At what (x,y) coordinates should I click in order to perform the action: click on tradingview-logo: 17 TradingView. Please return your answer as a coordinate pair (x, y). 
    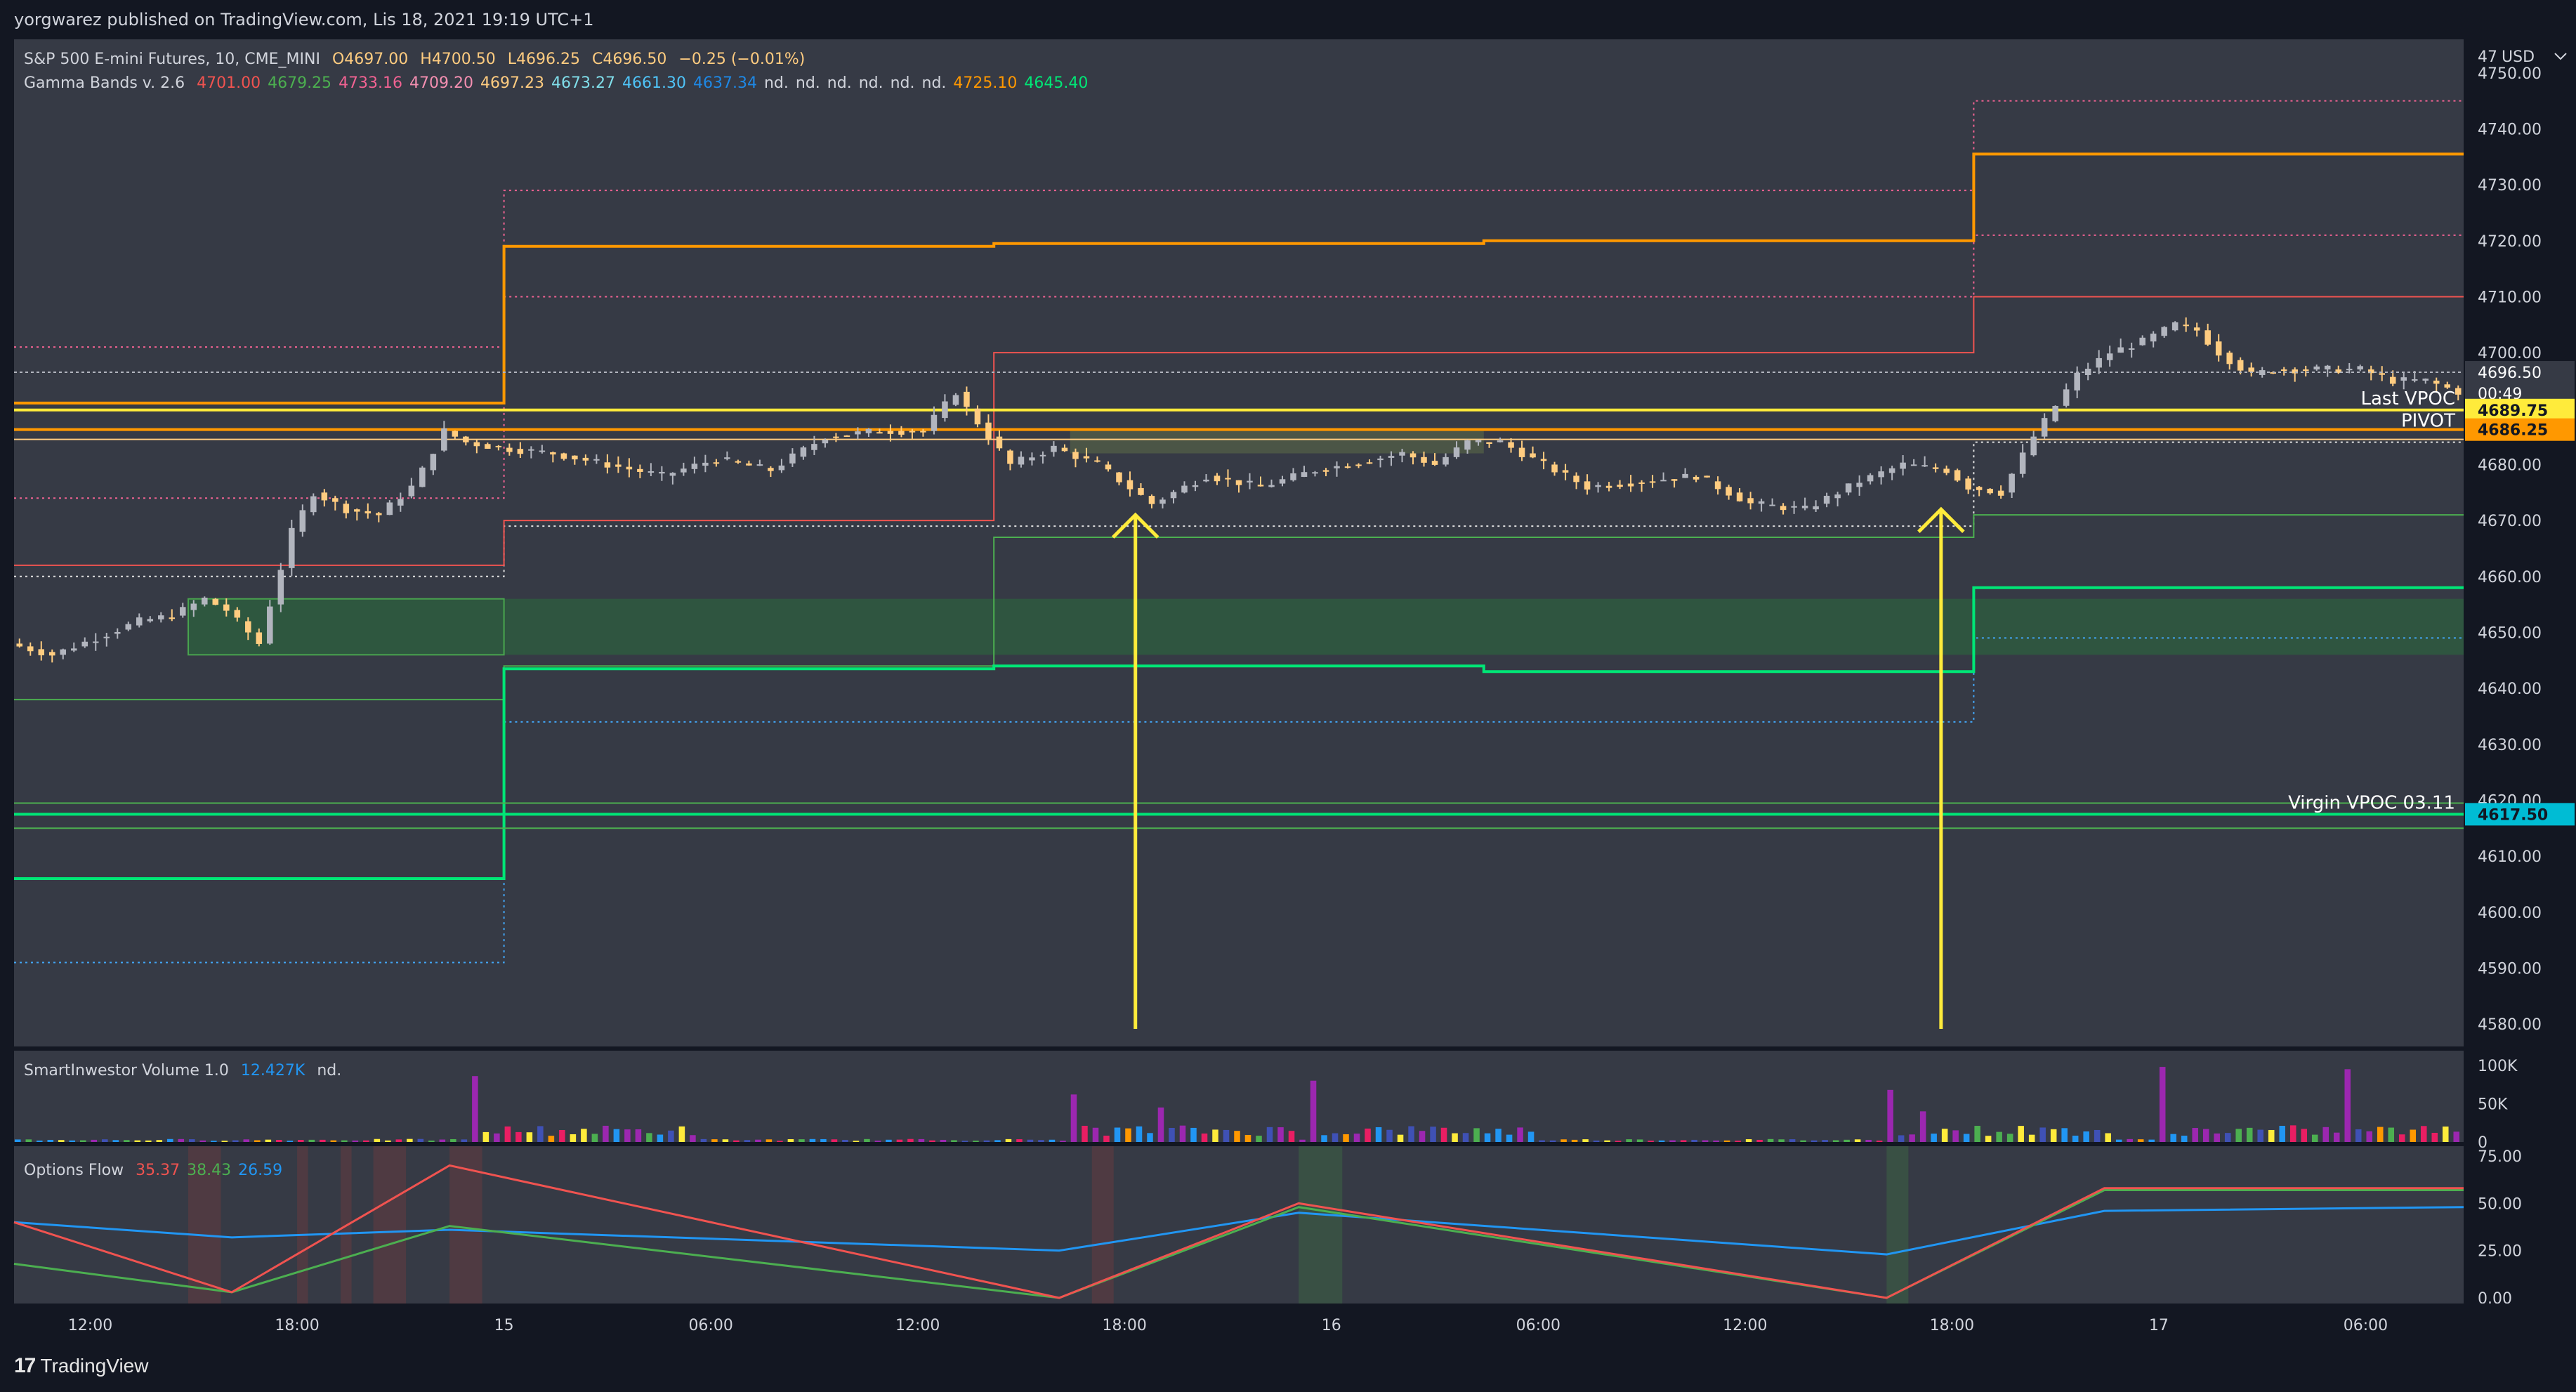
    Looking at the image, I should click on (81, 1366).